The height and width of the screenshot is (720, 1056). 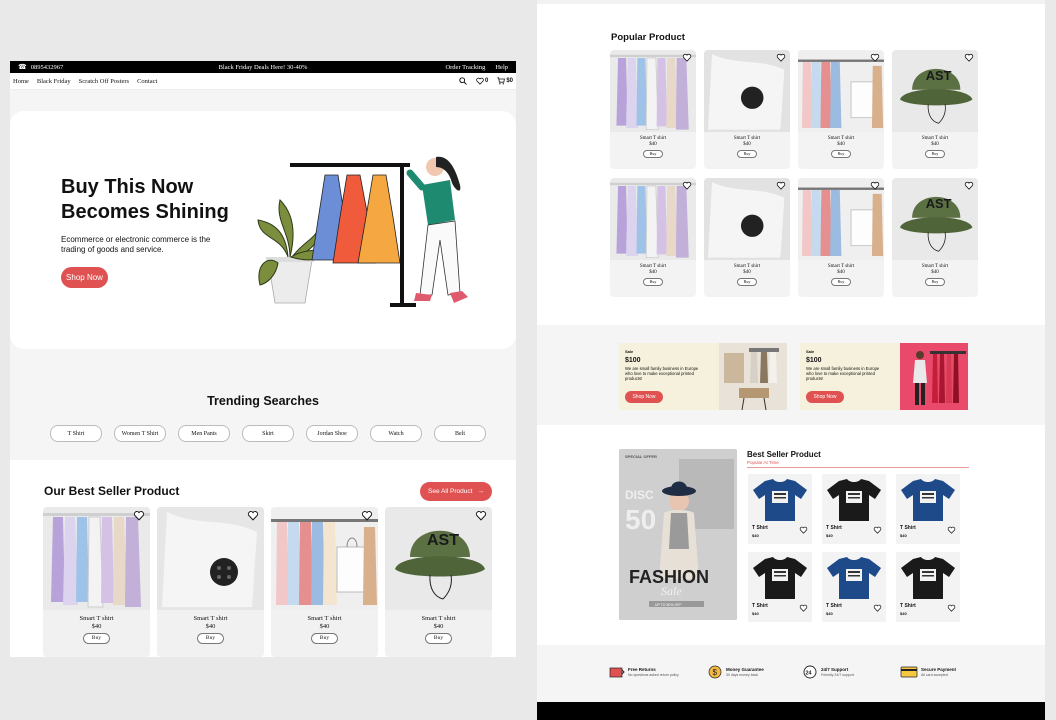 I want to click on nav-scratch-off-posters: Scratch Off Posters, so click(x=104, y=81).